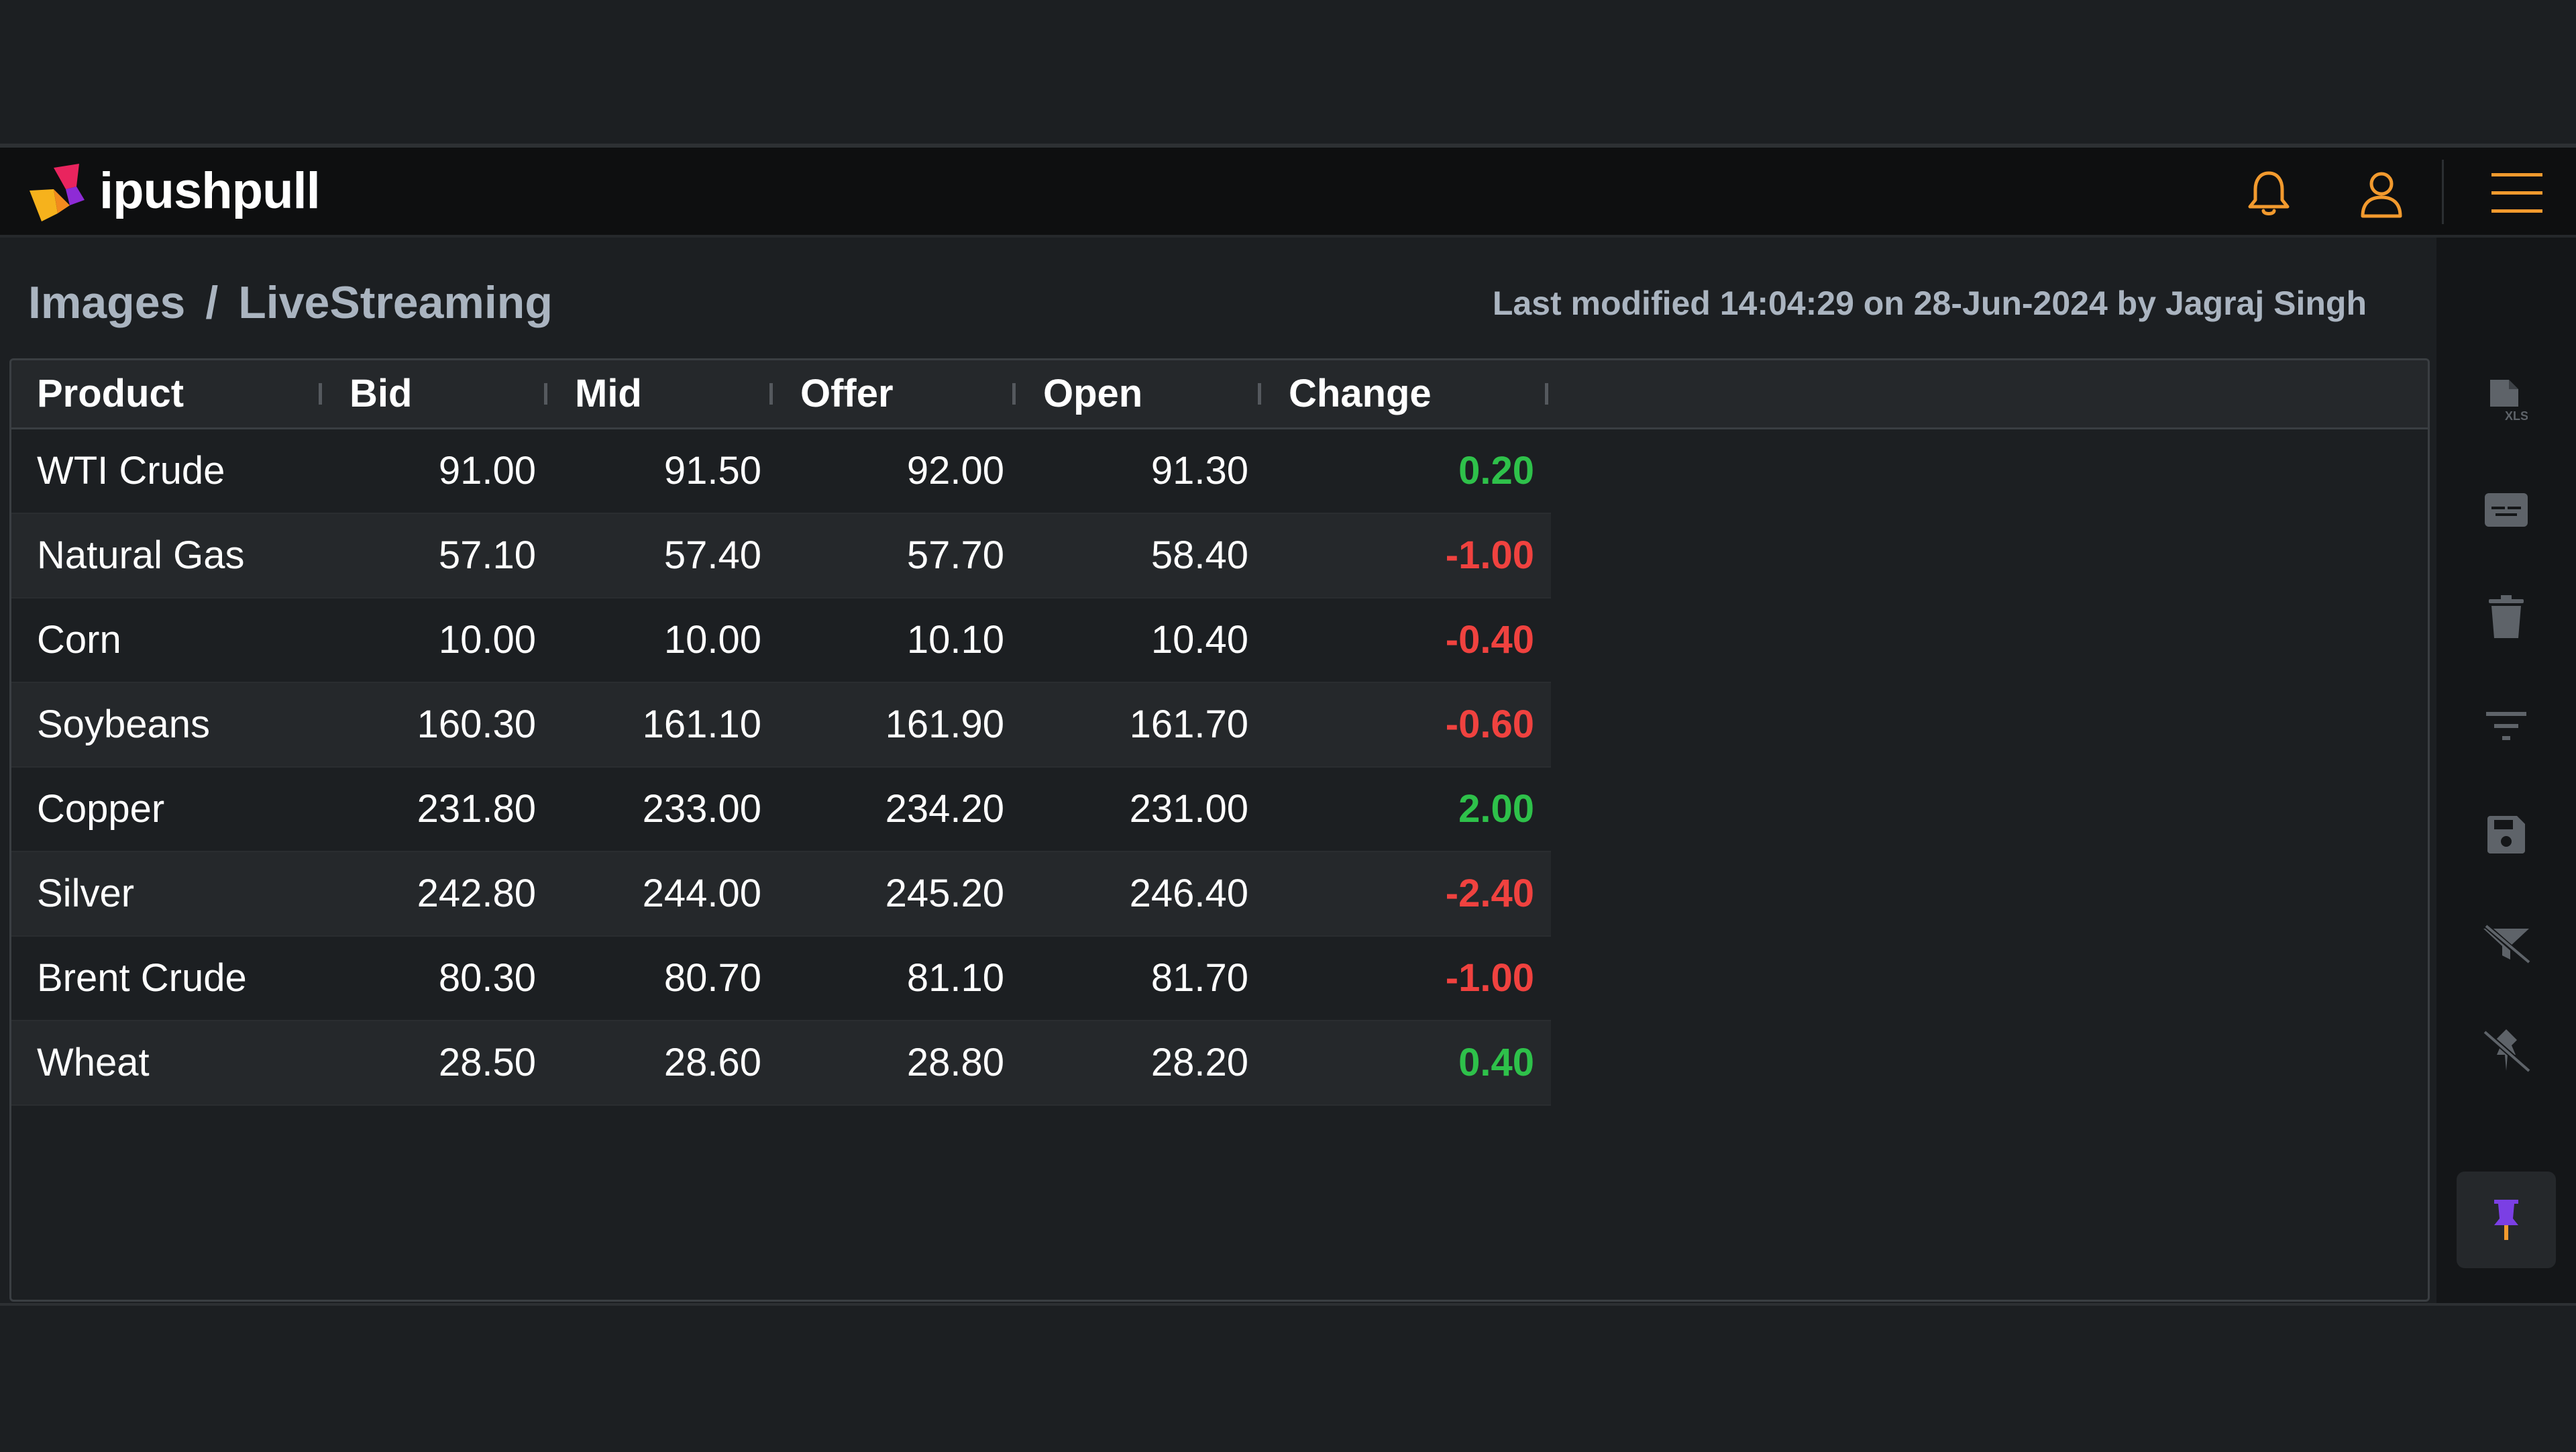 The image size is (2576, 1452). Describe the element at coordinates (2381, 193) in the screenshot. I see `user-icon` at that location.